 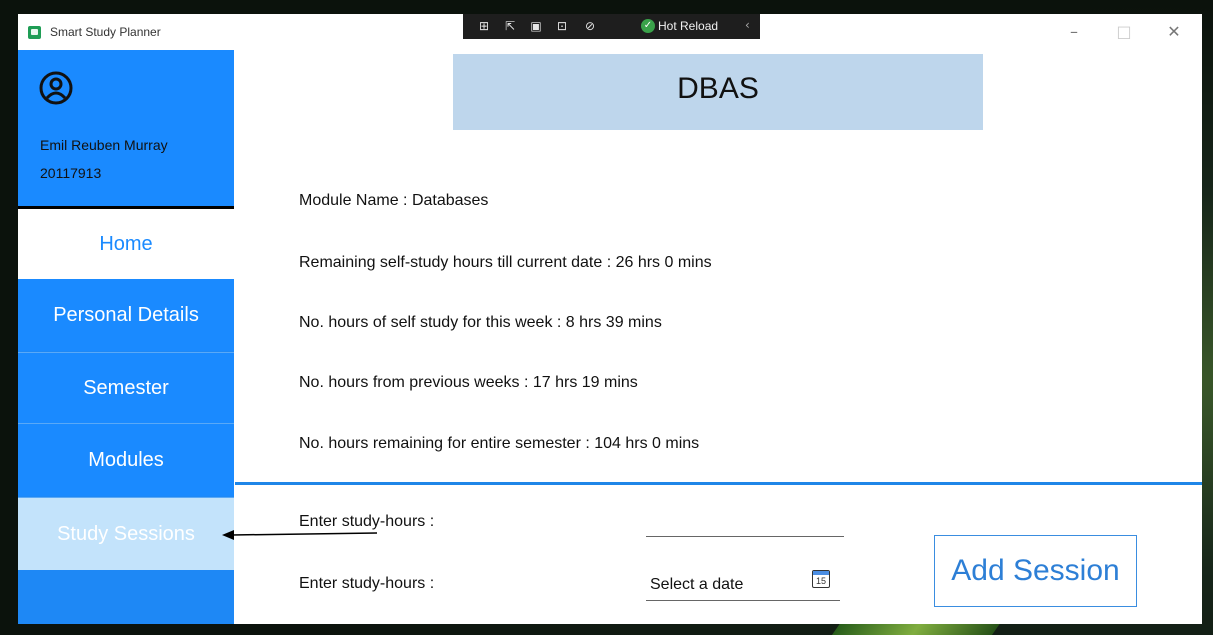 What do you see at coordinates (126, 244) in the screenshot?
I see `nav-item-home: Home` at bounding box center [126, 244].